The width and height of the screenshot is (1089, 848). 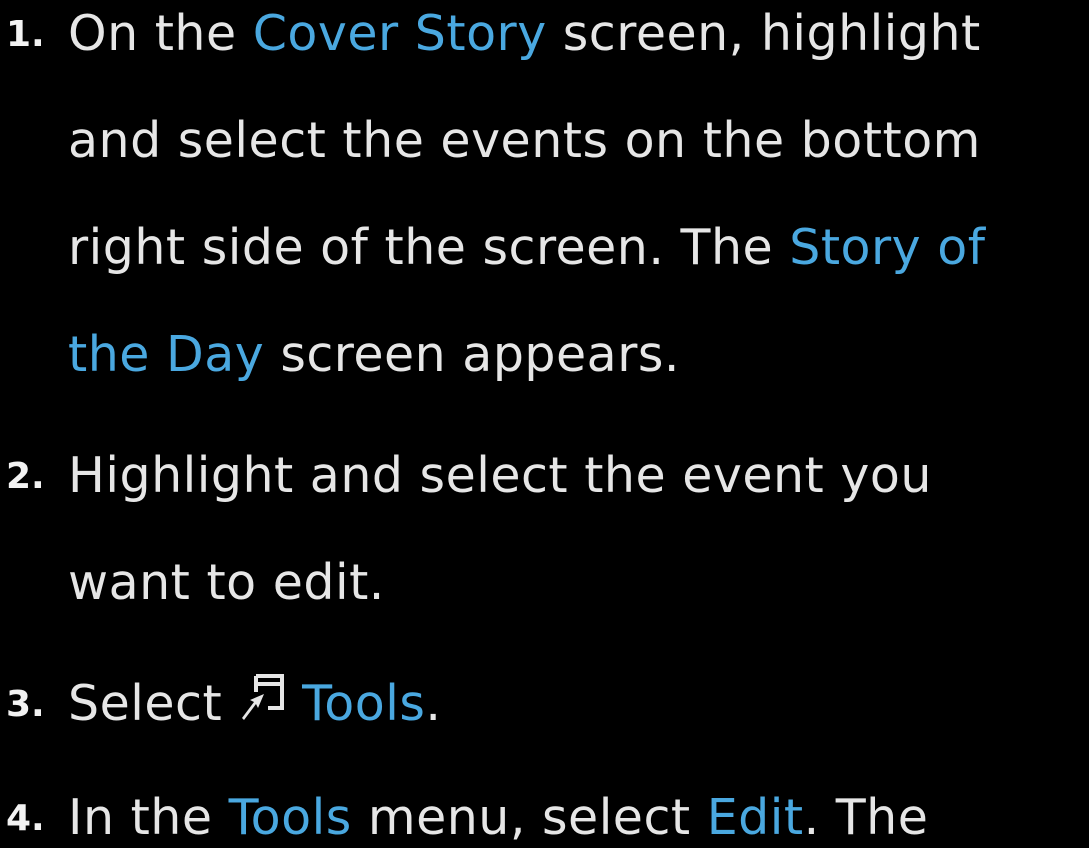 What do you see at coordinates (429, 247) in the screenshot?
I see `step-text: right side of the screen. The` at bounding box center [429, 247].